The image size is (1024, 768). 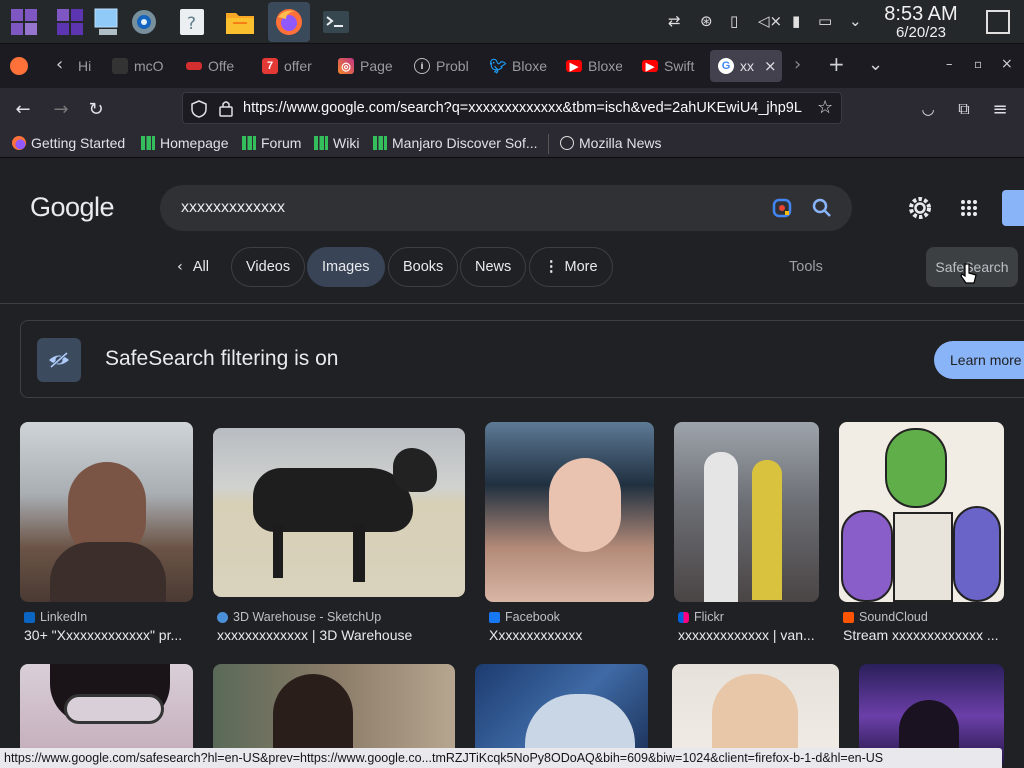 I want to click on result-source: Flickr, so click(x=701, y=617).